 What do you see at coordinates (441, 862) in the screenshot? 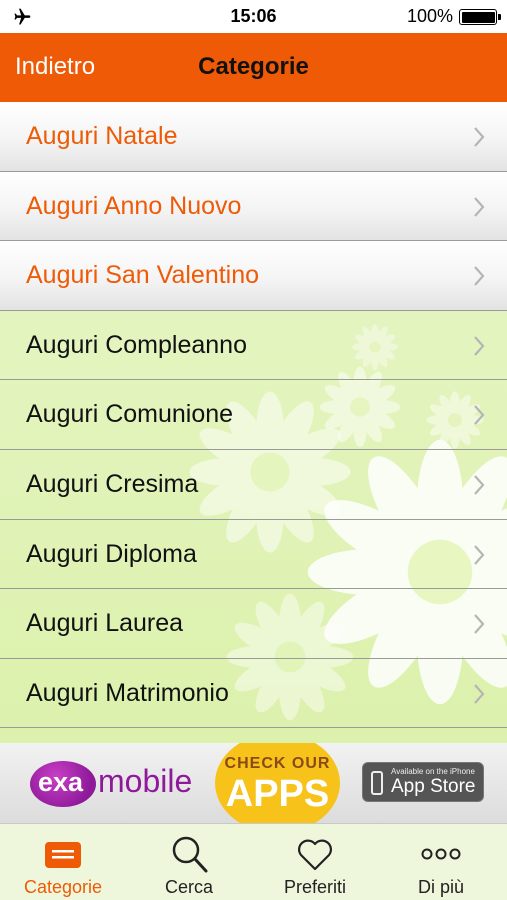
I see `tab-di-piu: Di più` at bounding box center [441, 862].